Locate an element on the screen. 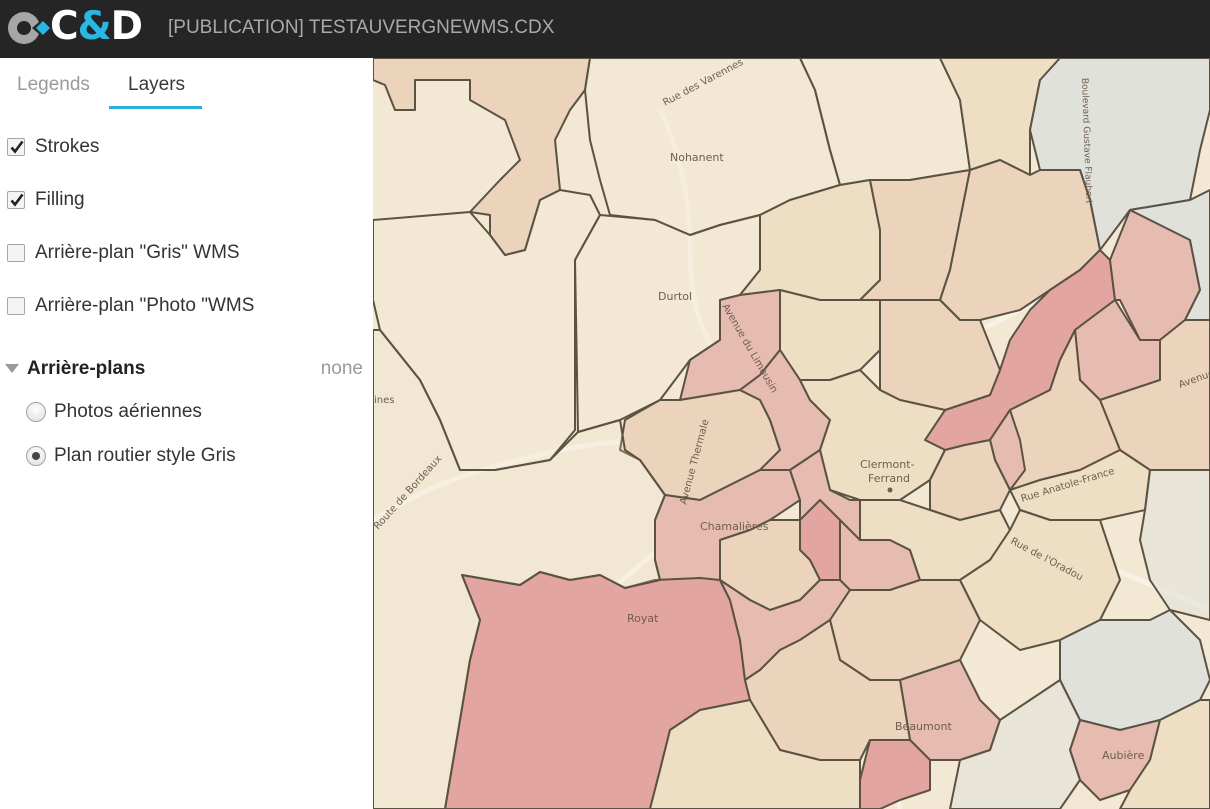 The width and height of the screenshot is (1210, 809). logo-text: C&D is located at coordinates (96, 26).